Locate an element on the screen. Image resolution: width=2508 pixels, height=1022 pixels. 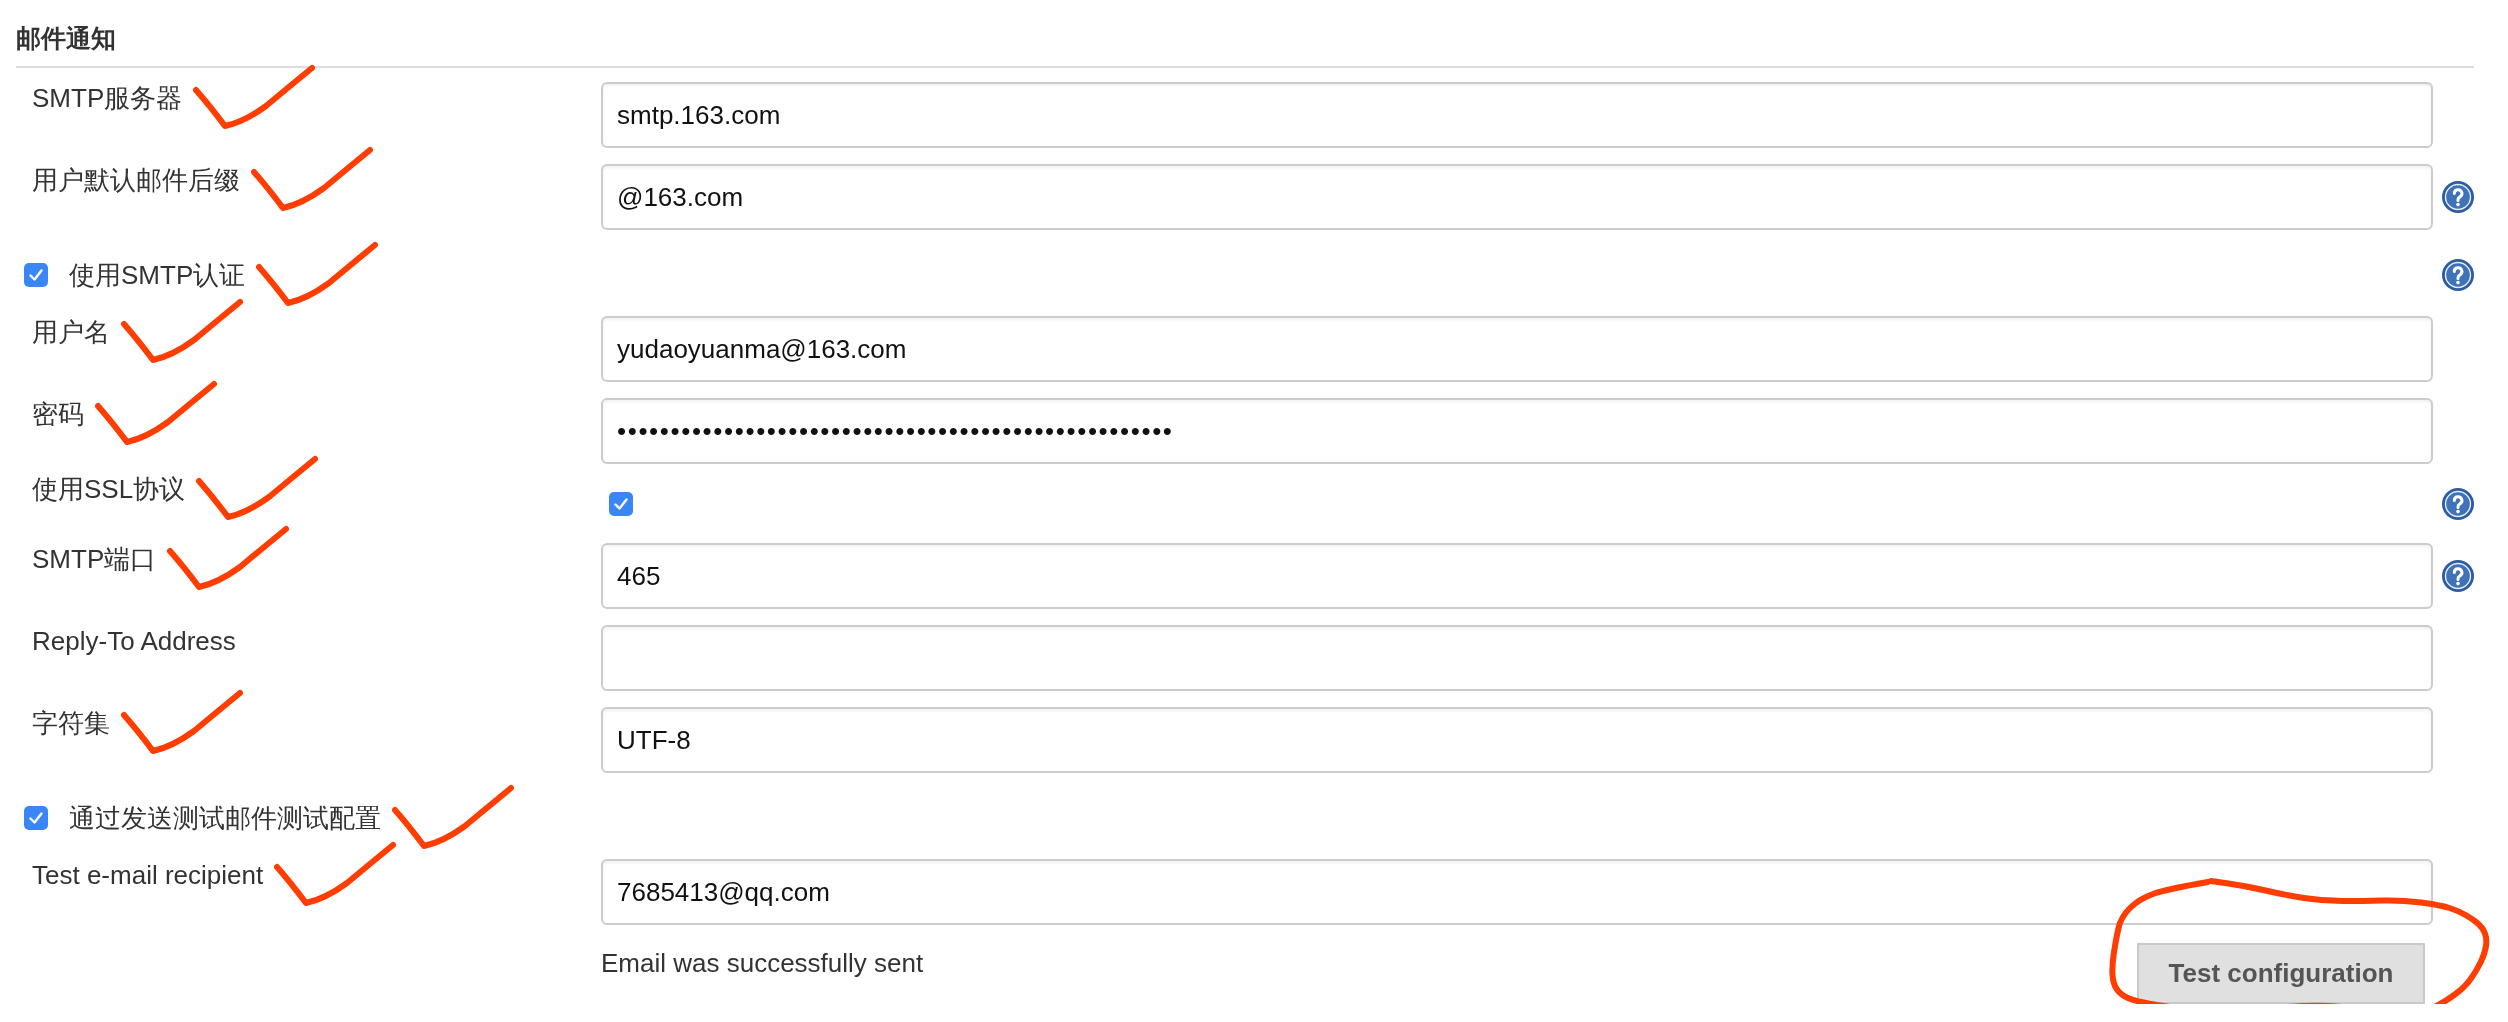
checkbox-label: 使用SMTP认证 is located at coordinates (157, 275).